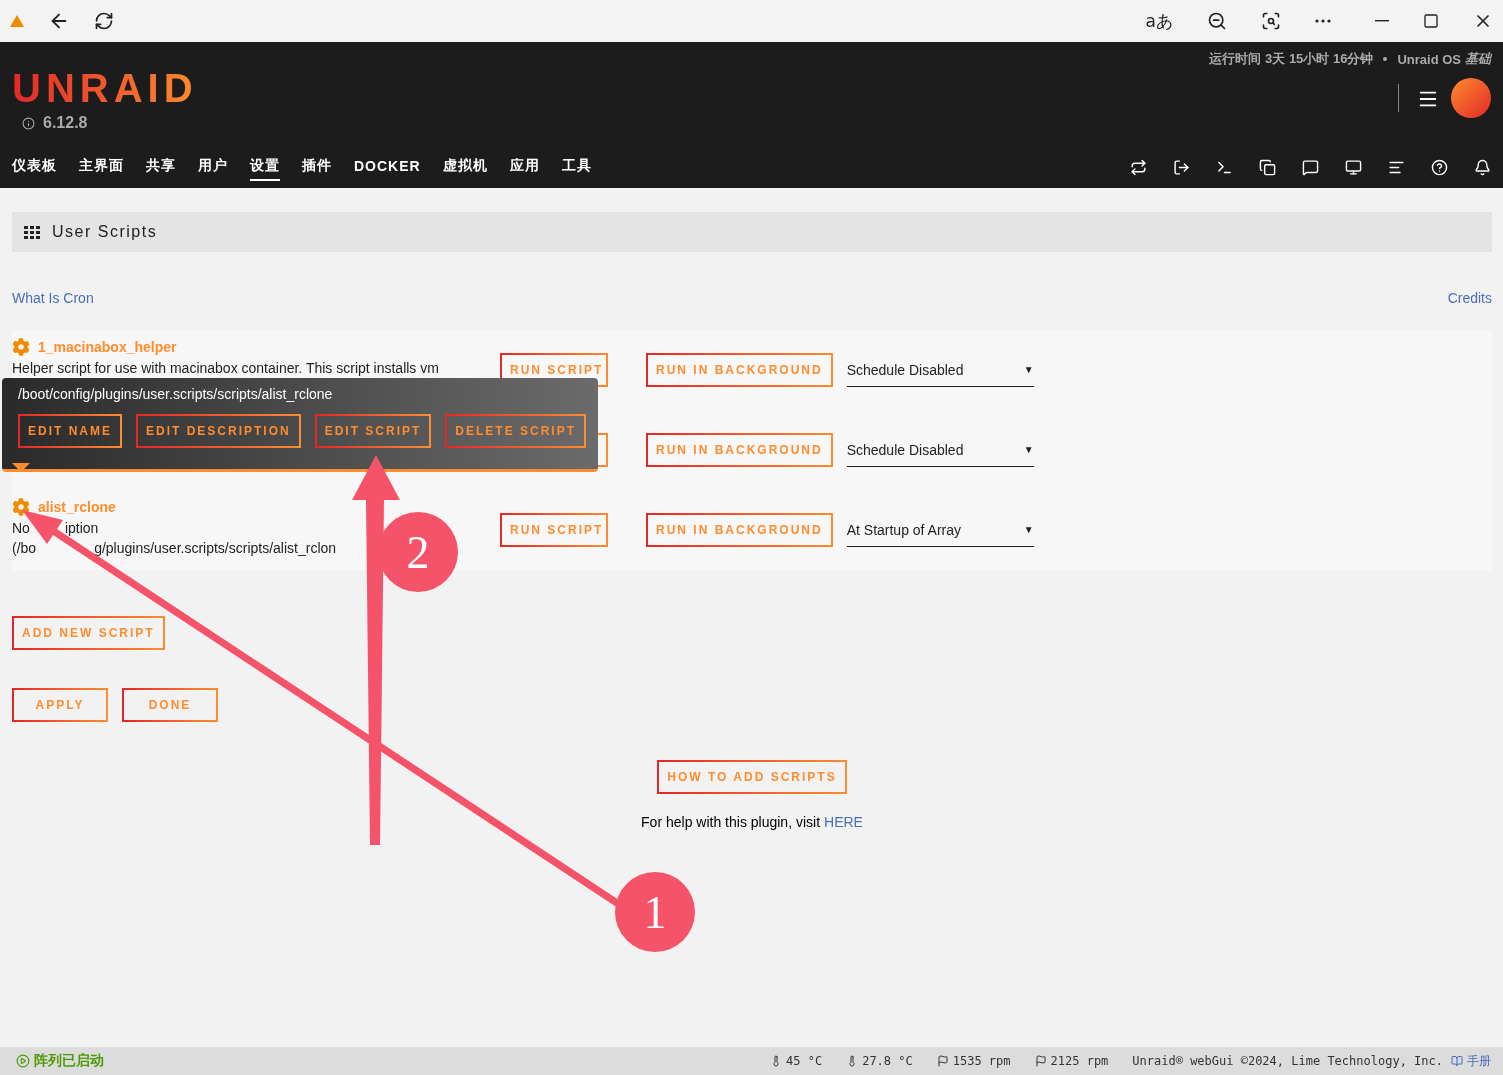 Image resolution: width=1503 pixels, height=1075 pixels. What do you see at coordinates (940, 530) in the screenshot?
I see `schedule-select: At Startup of Array ▼` at bounding box center [940, 530].